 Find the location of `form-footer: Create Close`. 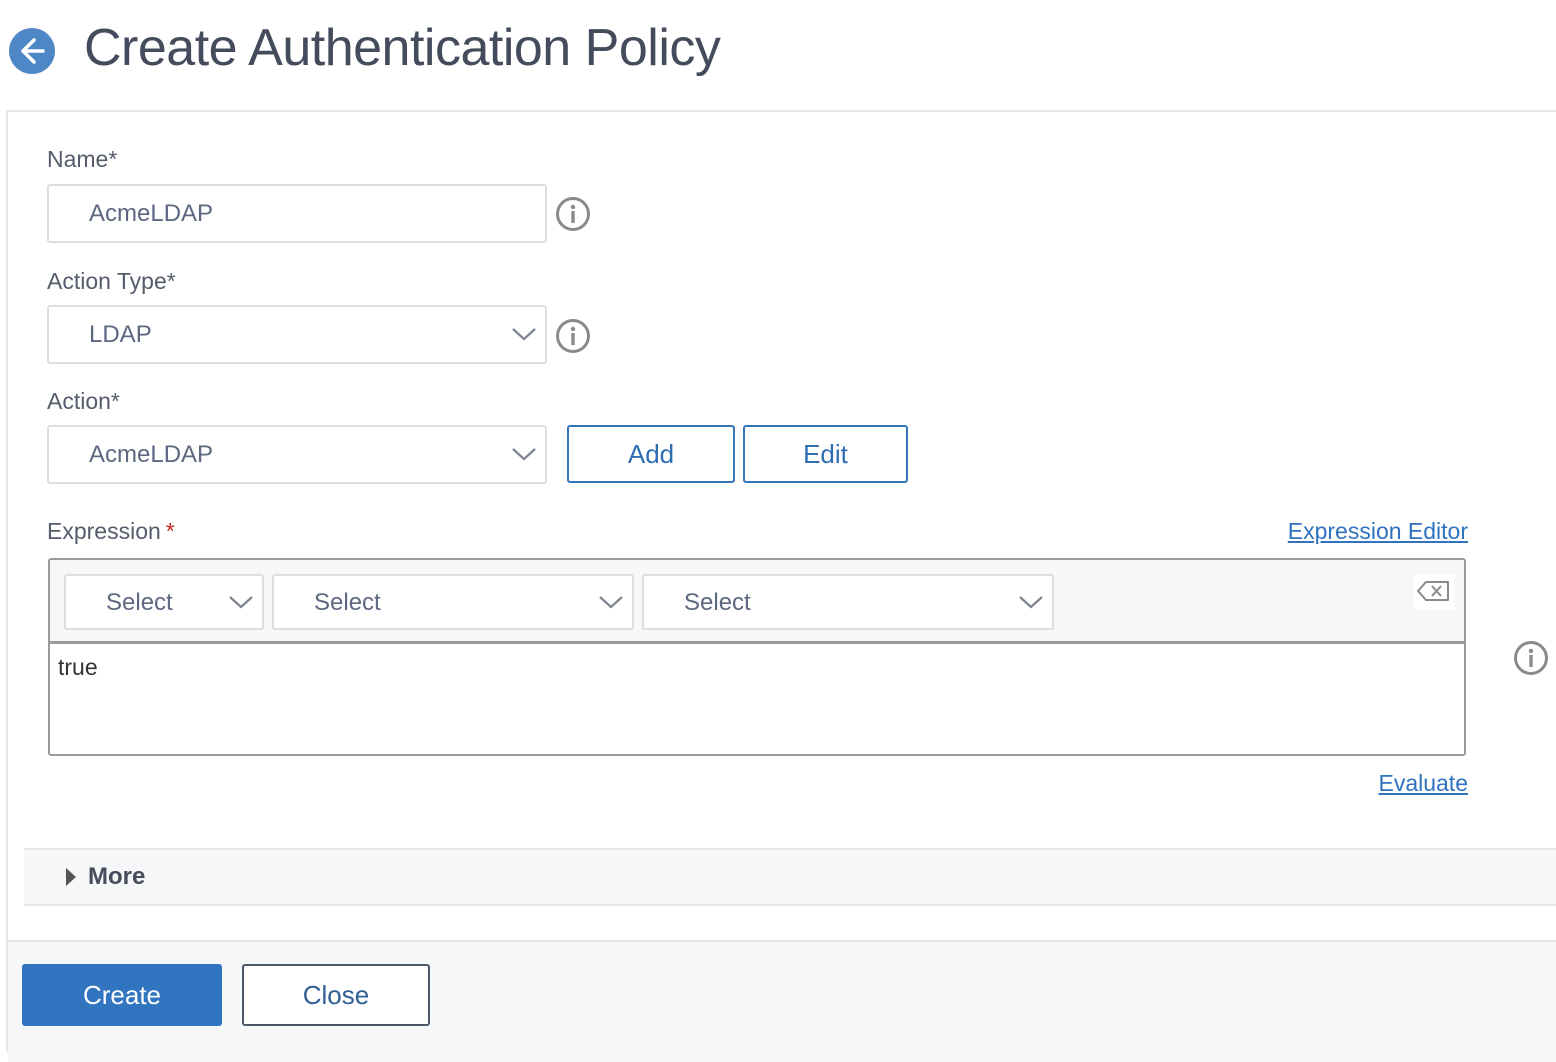

form-footer: Create Close is located at coordinates (782, 1001).